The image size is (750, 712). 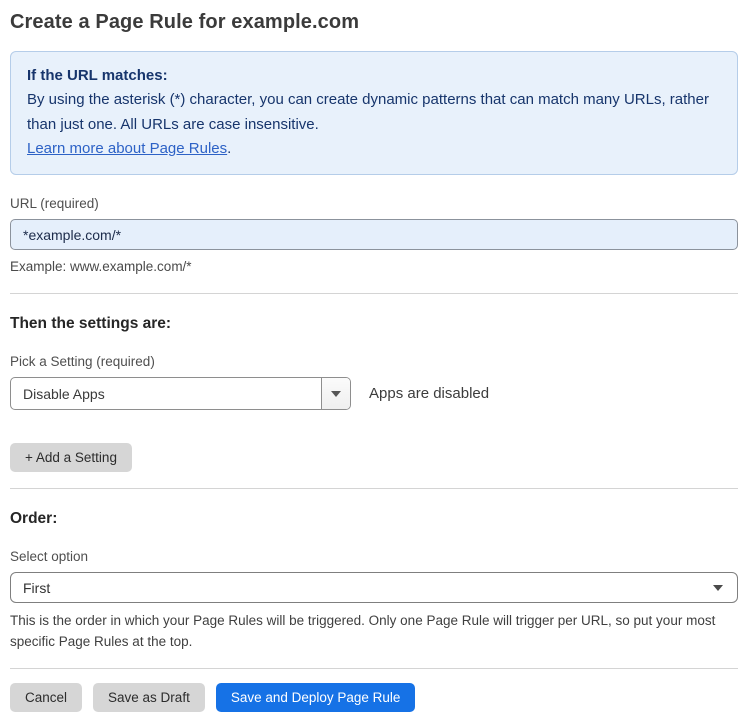 I want to click on settings-section-heading: Then the settings are:, so click(x=91, y=324).